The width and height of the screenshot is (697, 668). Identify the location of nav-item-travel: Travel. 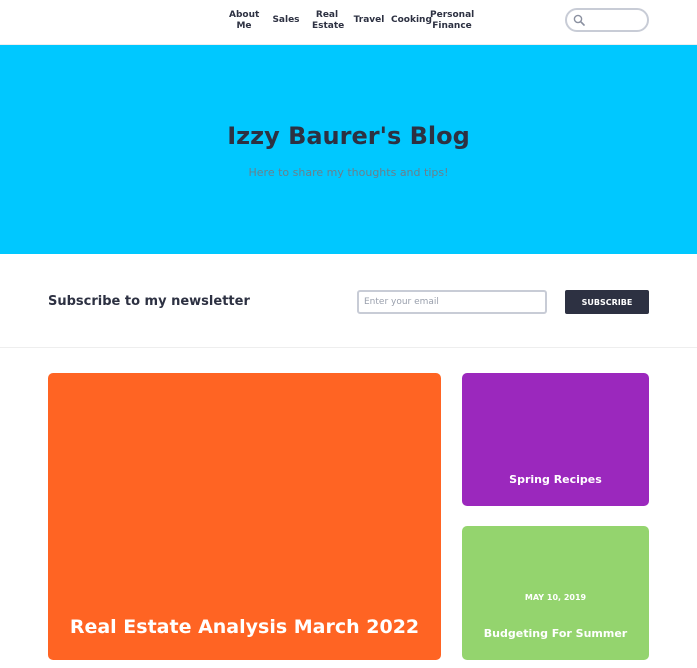
(369, 20).